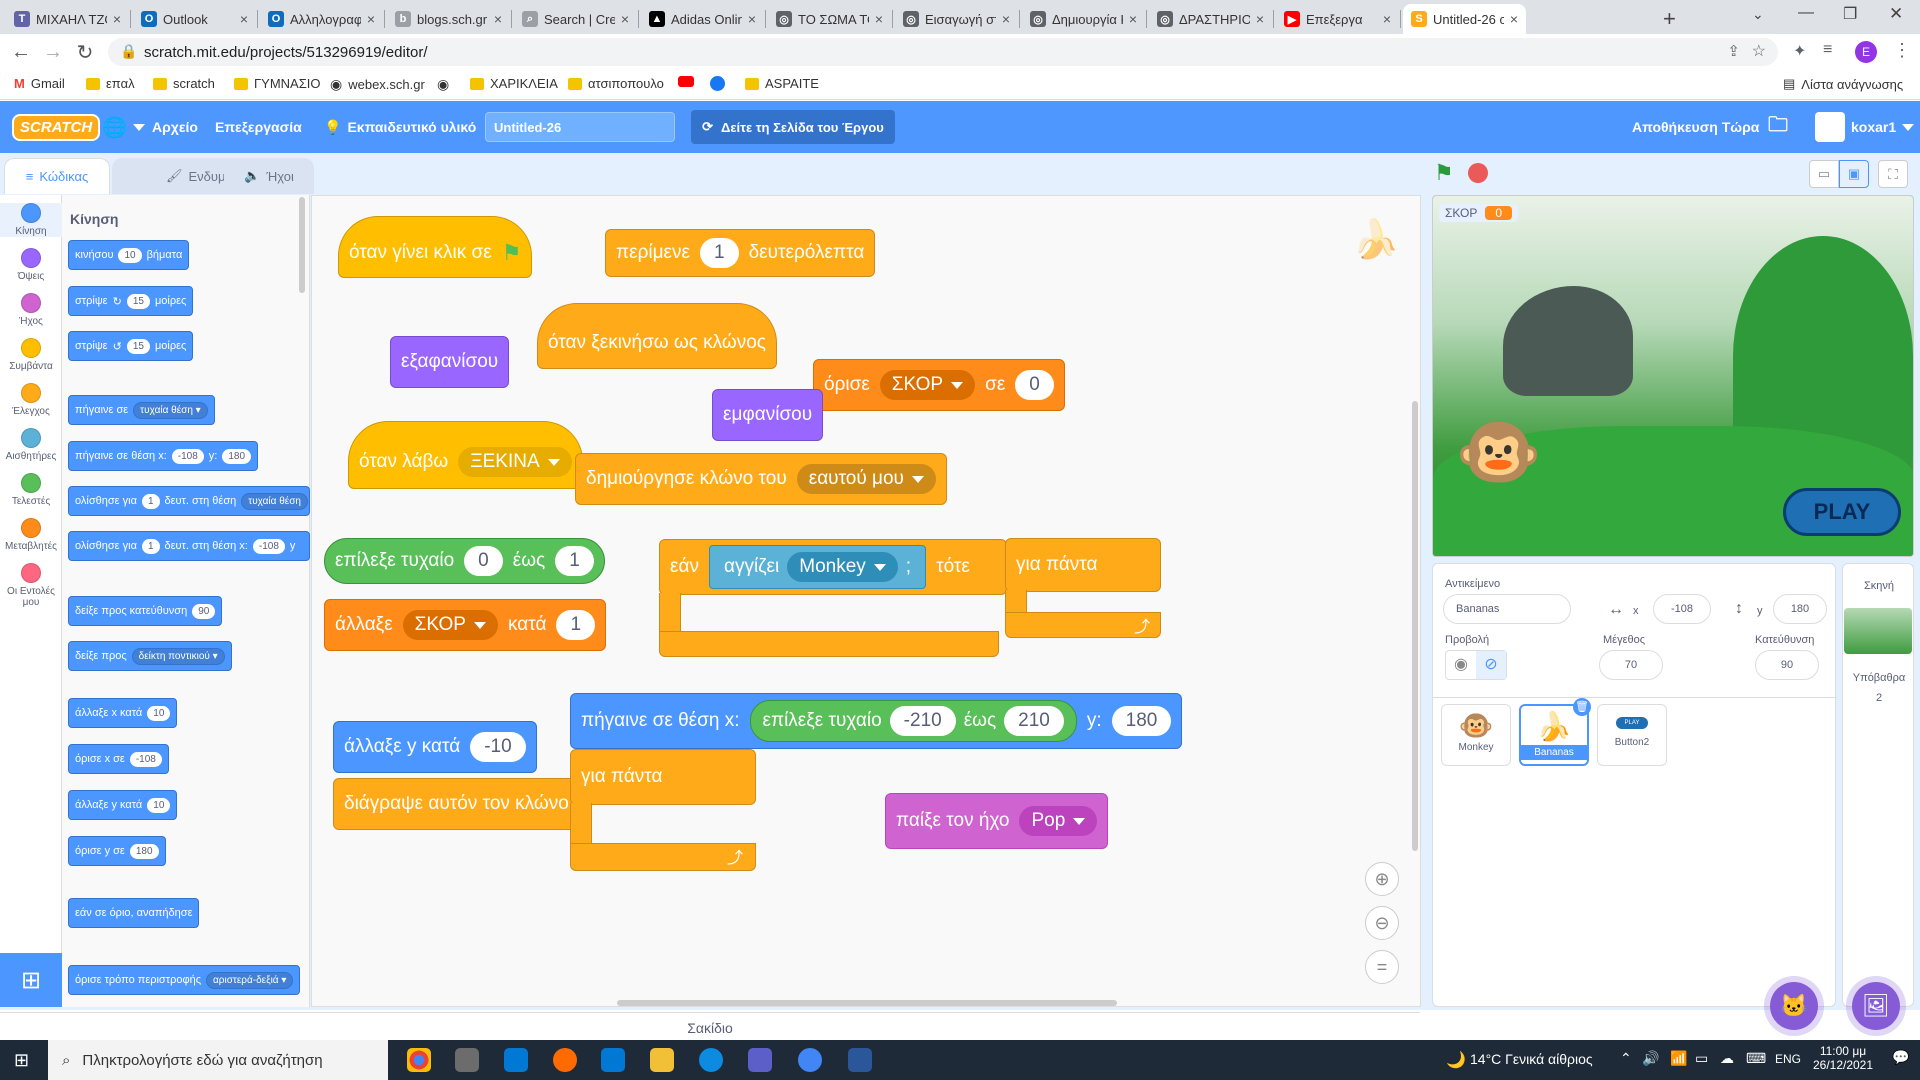  Describe the element at coordinates (1034, 721) in the screenshot. I see `block-input: 210` at that location.